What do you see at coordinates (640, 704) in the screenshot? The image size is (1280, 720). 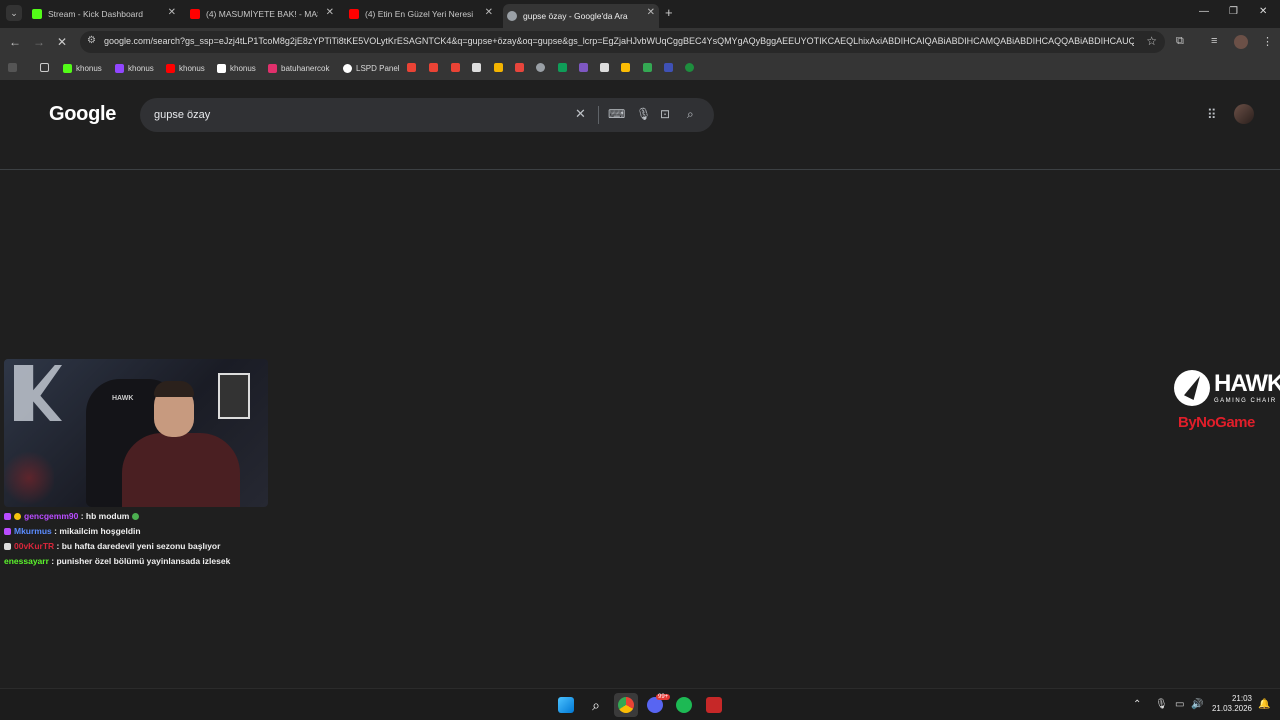 I see `windows-taskbar: ⌕ 99+ ⌃ 🎙 ▭ 🔊 21:03 21.03.2026 🔔` at bounding box center [640, 704].